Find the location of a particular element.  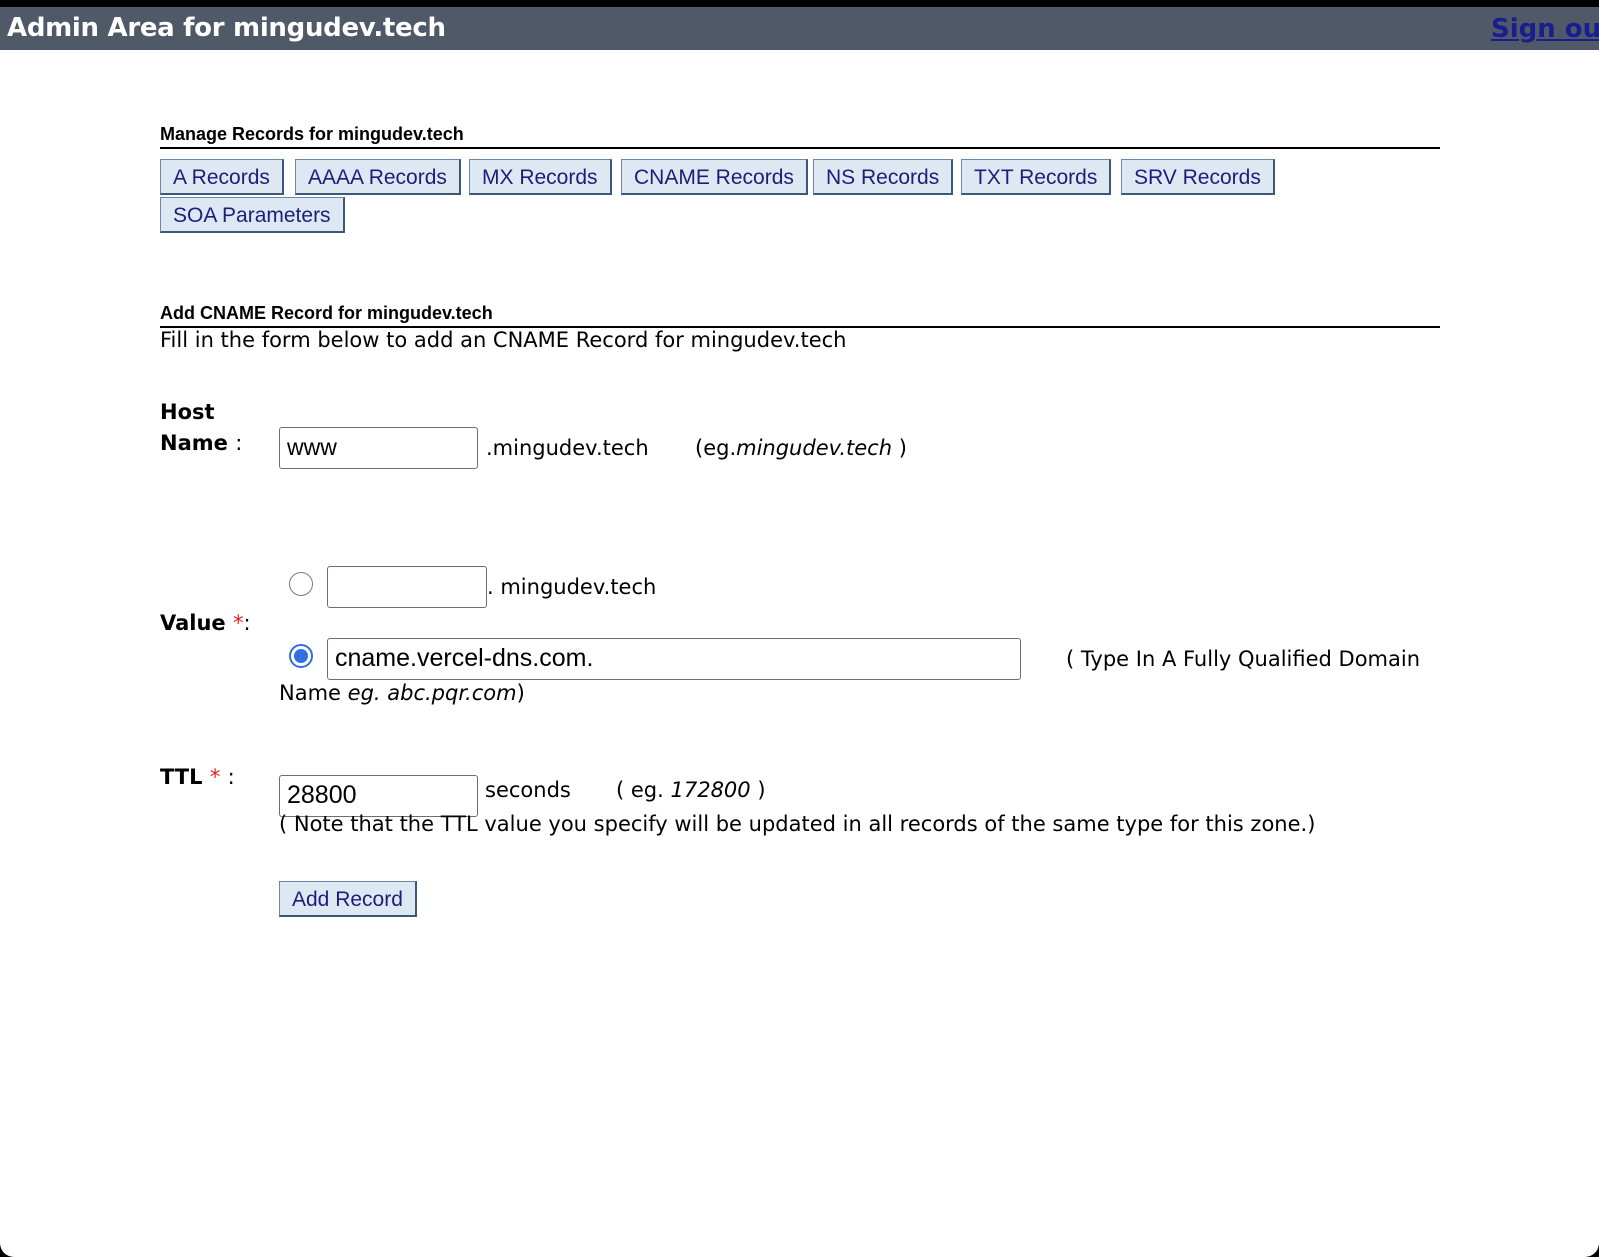

host-name-input: www is located at coordinates (378, 448).